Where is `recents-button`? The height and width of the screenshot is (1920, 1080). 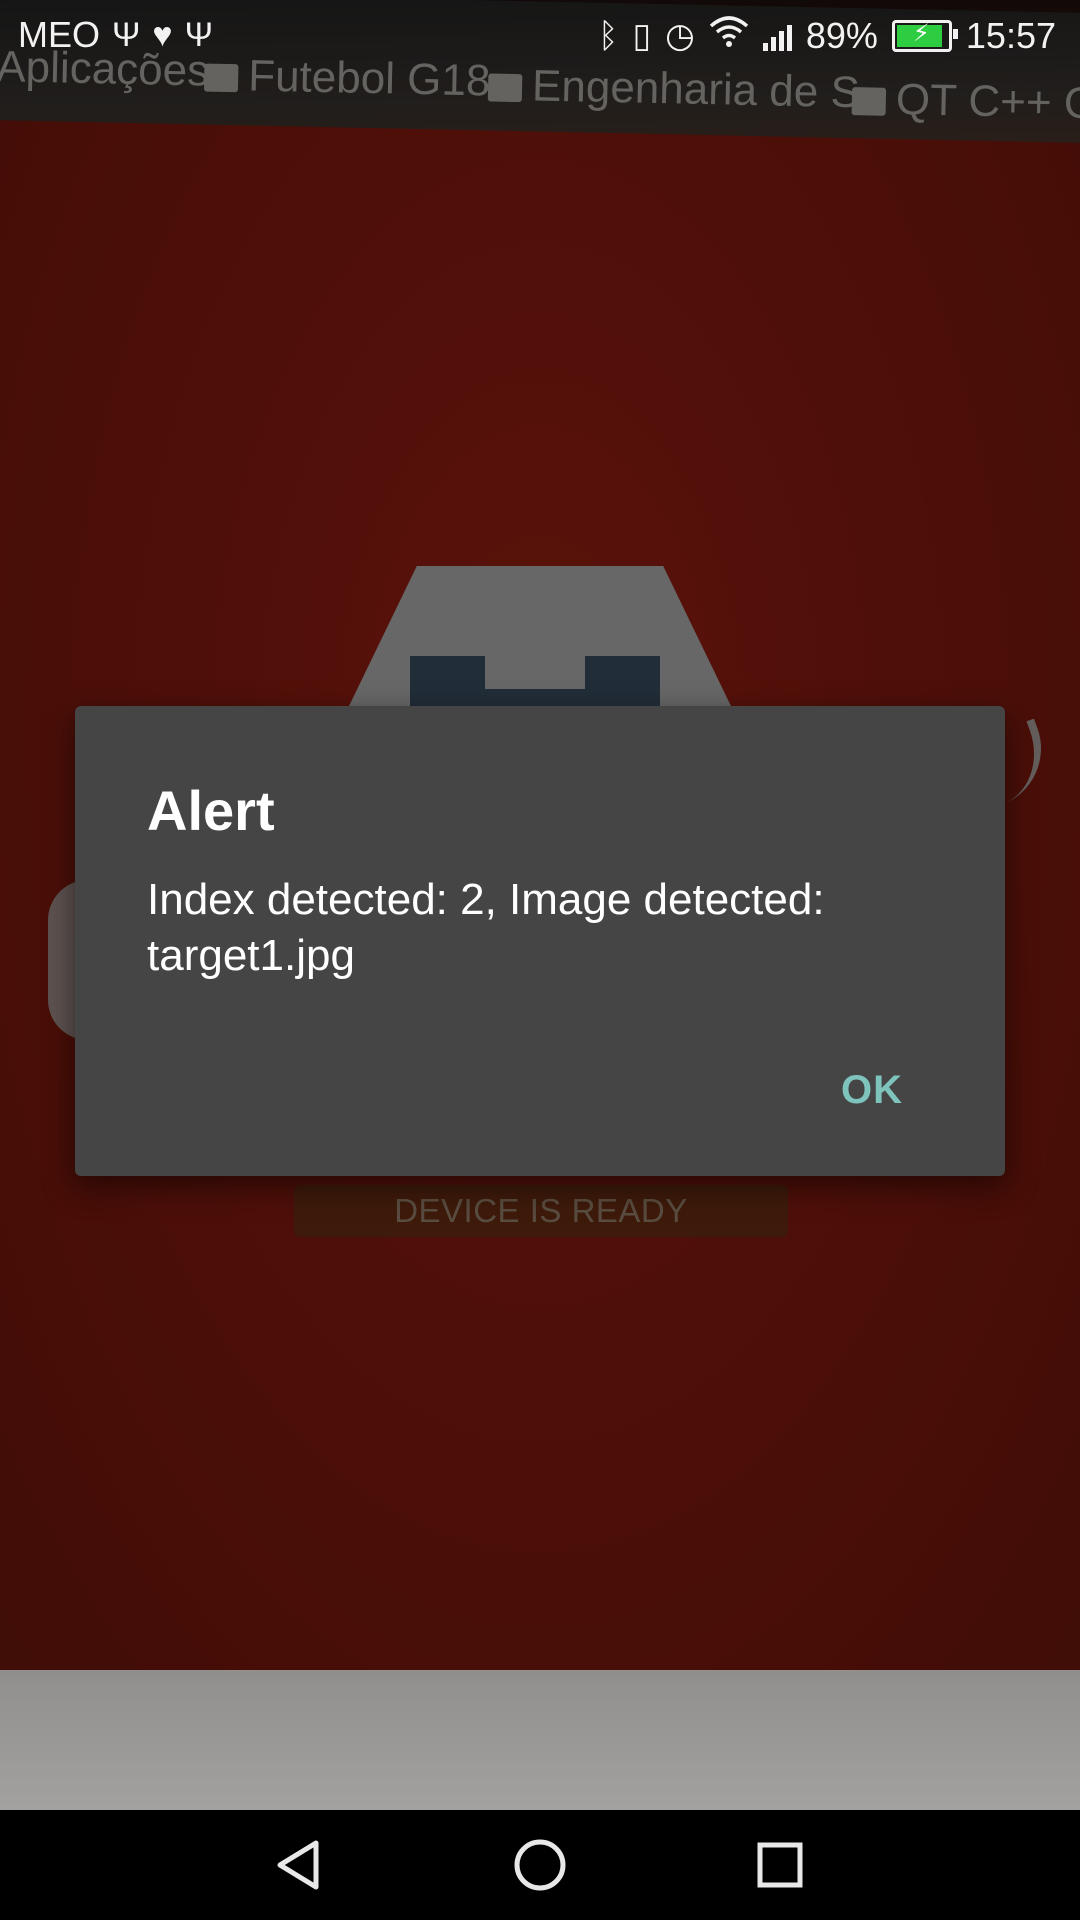 recents-button is located at coordinates (780, 1865).